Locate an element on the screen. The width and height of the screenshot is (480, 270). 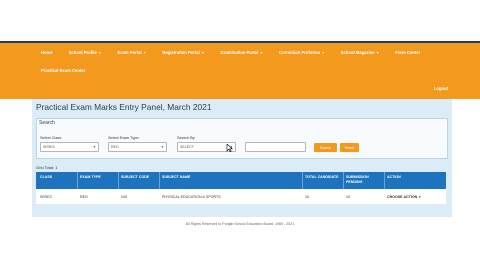
select-class-dropdown: SRSEC ▼ is located at coordinates (69, 147).